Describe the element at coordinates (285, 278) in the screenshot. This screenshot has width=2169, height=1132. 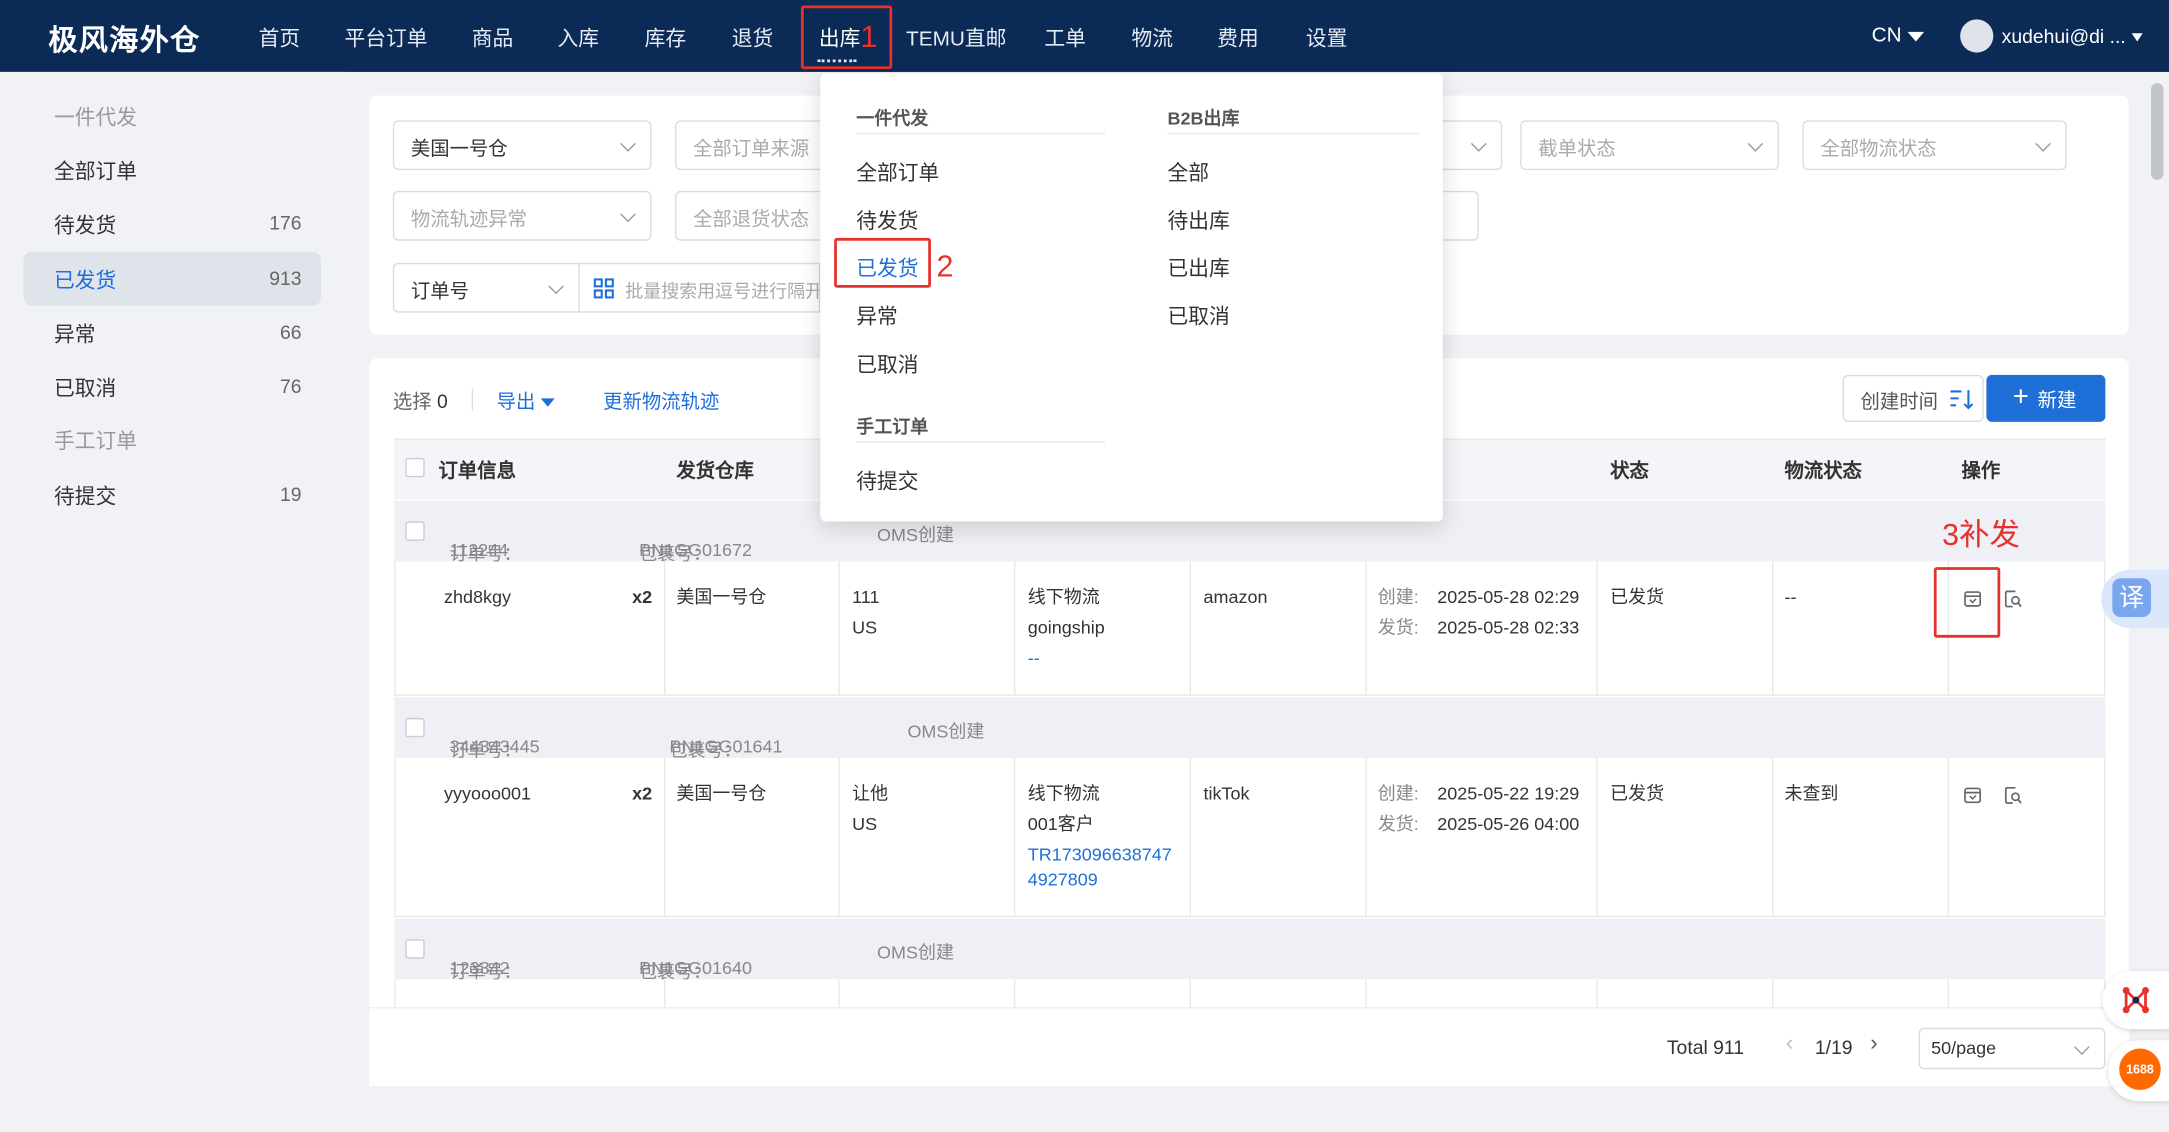
I see `sidebar-item-count: 913` at that location.